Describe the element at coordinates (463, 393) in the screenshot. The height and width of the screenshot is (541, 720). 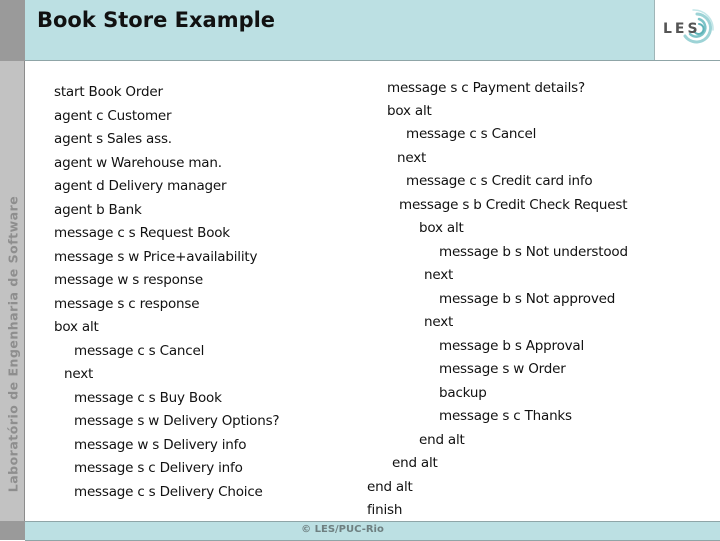
I see `script-line: backup` at that location.